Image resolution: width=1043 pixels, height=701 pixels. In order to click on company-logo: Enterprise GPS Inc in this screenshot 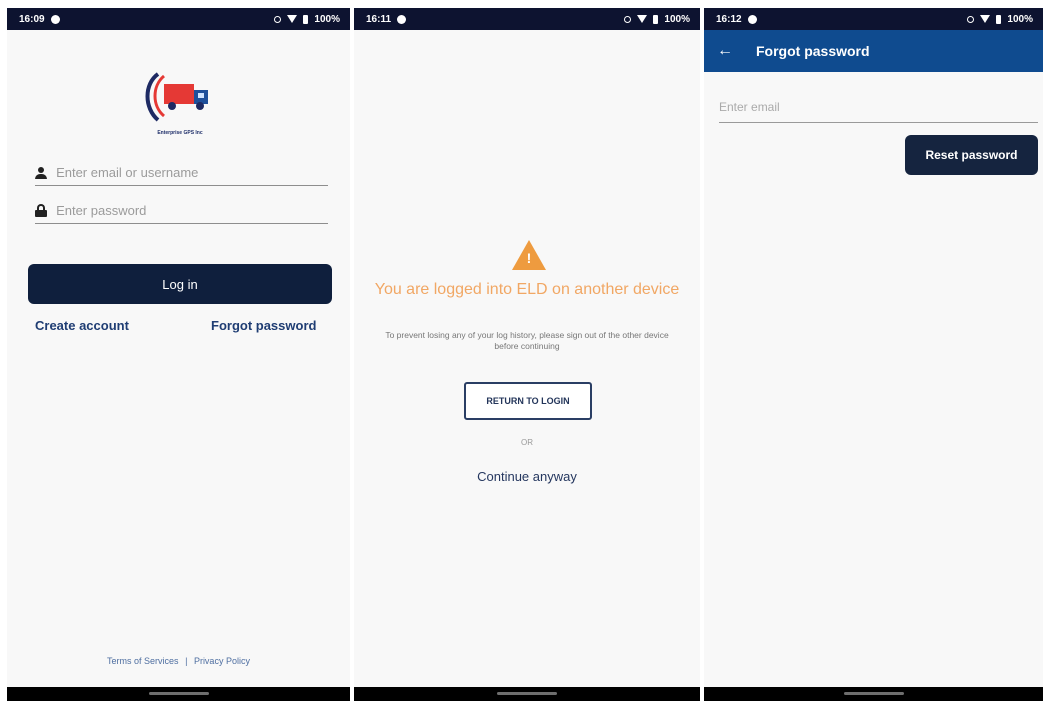, I will do `click(180, 103)`.